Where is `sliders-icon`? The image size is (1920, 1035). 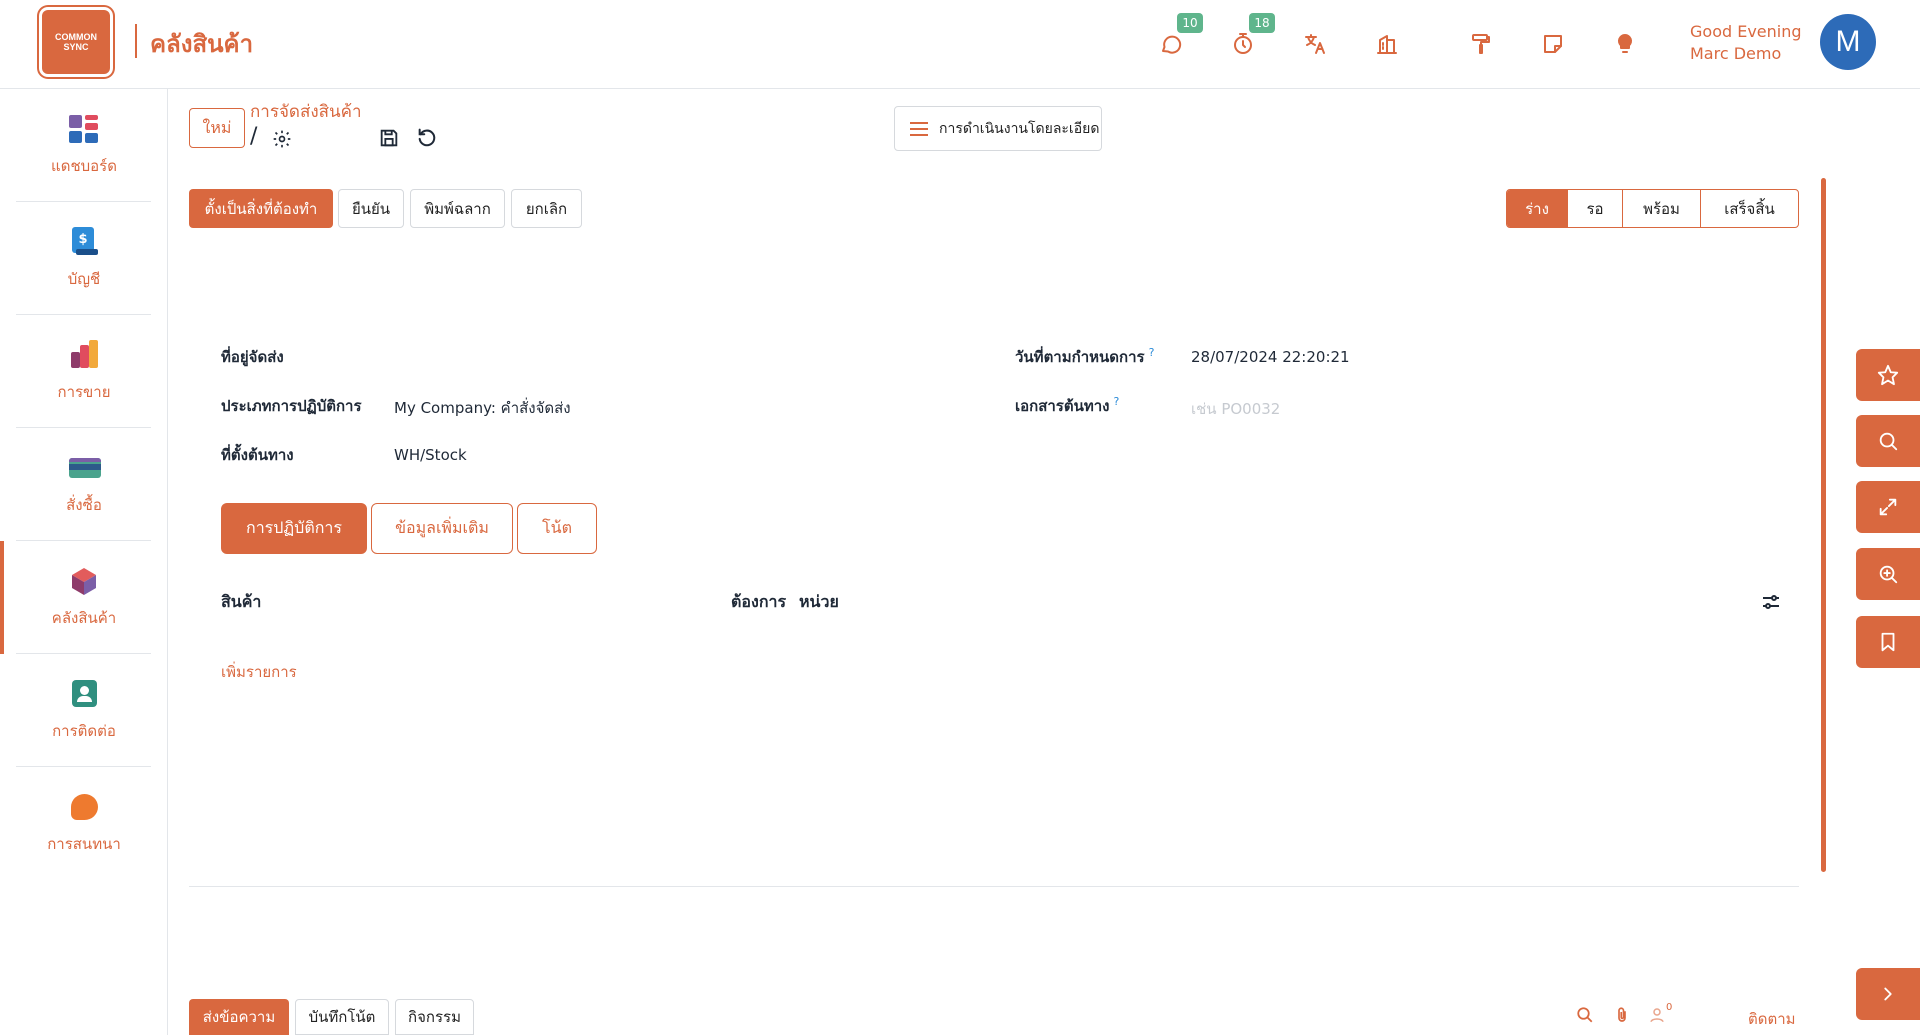 sliders-icon is located at coordinates (1771, 602).